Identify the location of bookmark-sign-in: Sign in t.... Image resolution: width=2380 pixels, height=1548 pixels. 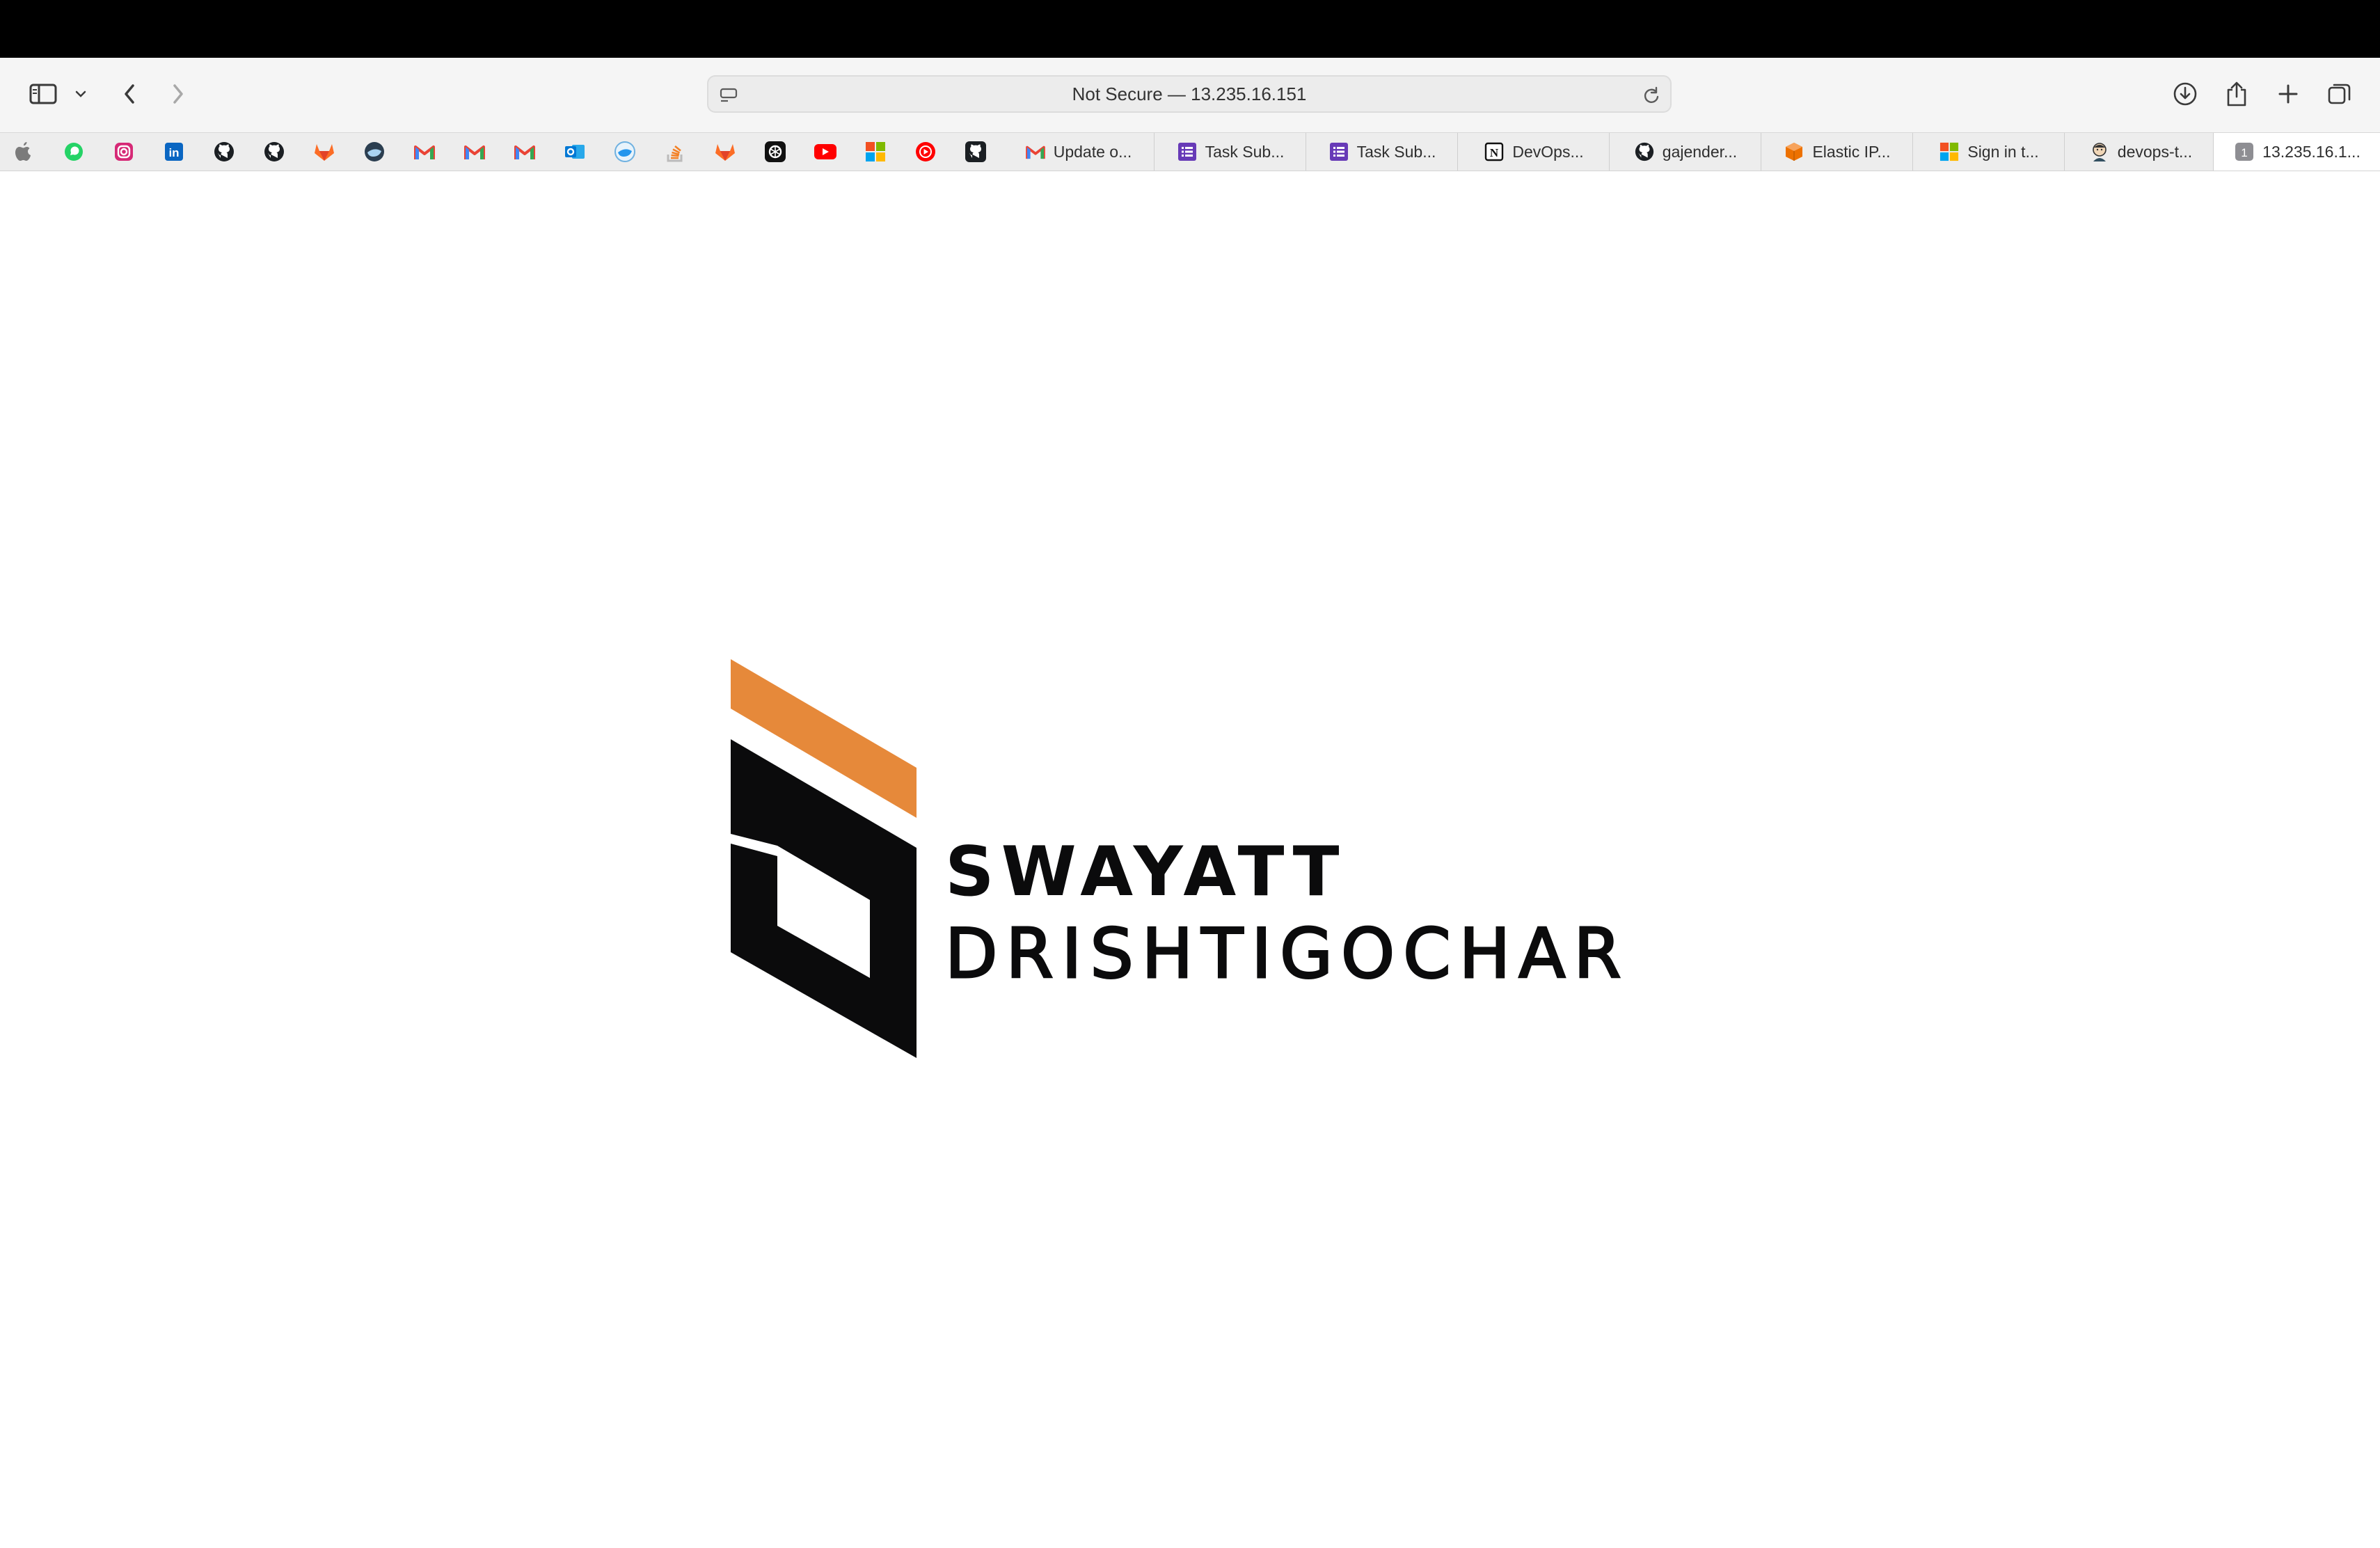
(1988, 152).